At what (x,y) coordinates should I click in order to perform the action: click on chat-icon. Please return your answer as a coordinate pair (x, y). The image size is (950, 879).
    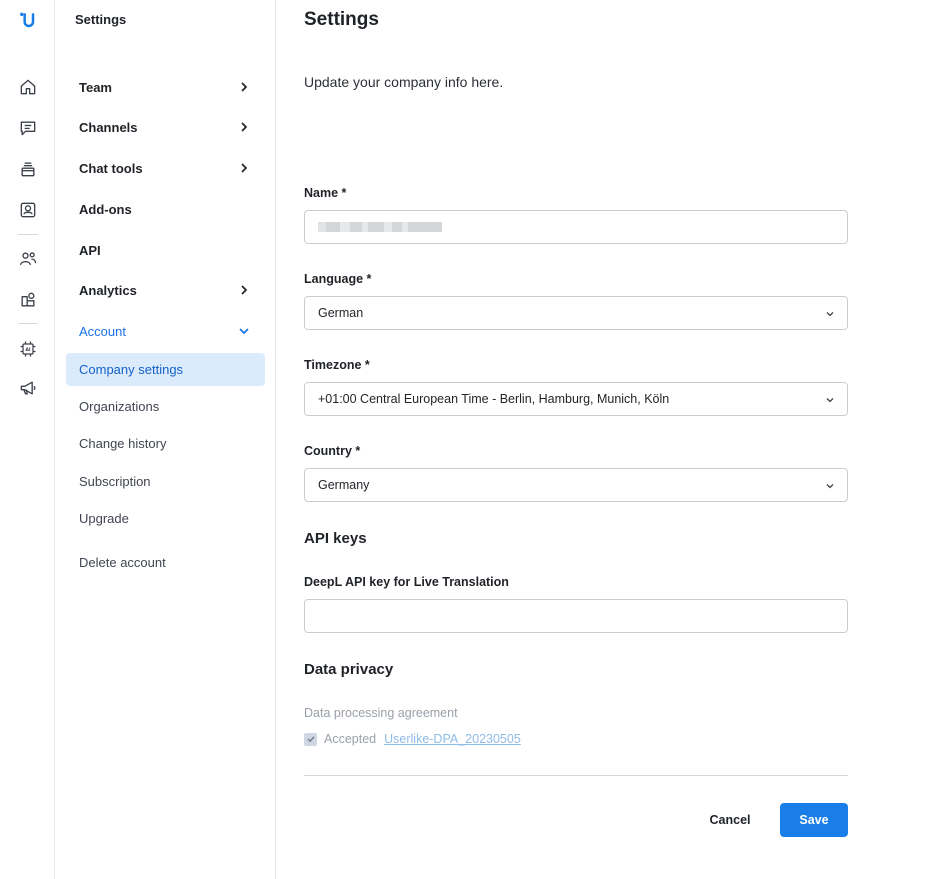
    Looking at the image, I should click on (28, 128).